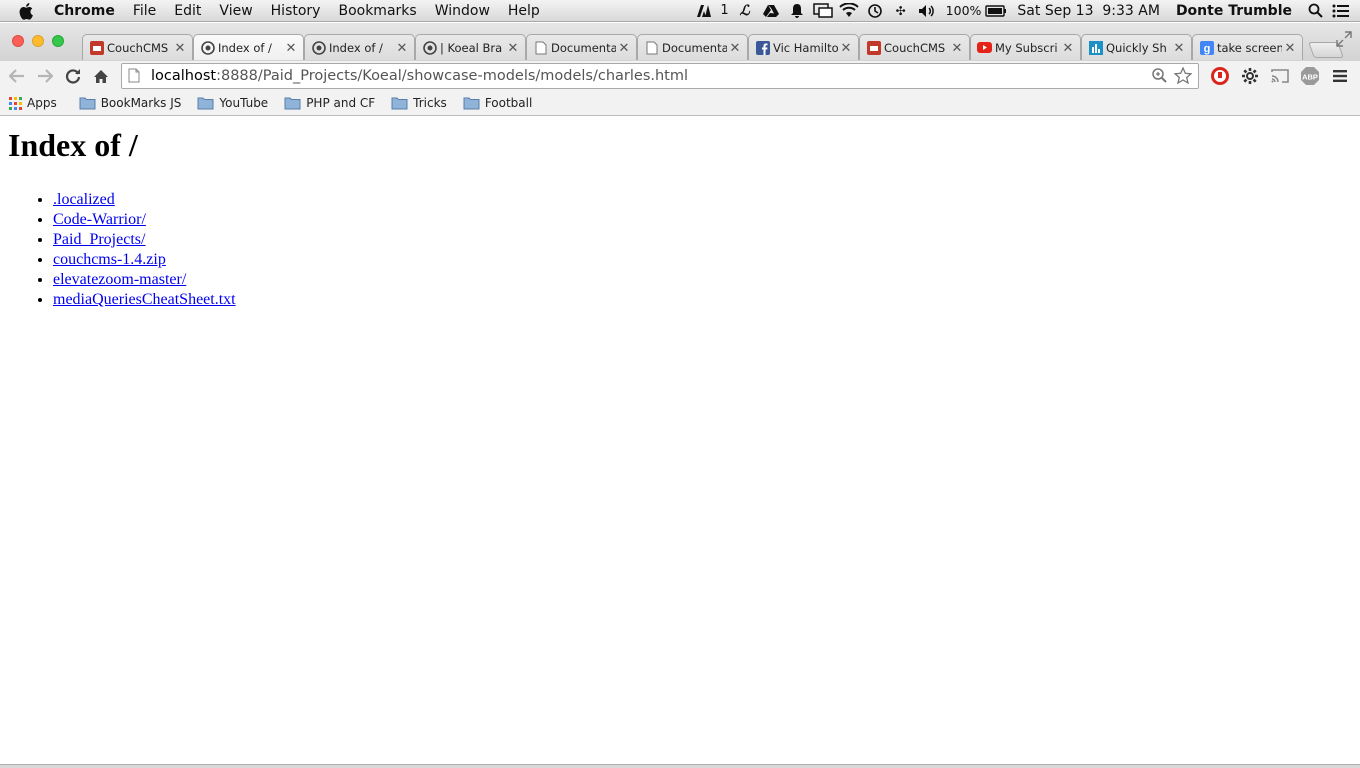 The height and width of the screenshot is (768, 1360). I want to click on adblock-stop-icon, so click(1220, 76).